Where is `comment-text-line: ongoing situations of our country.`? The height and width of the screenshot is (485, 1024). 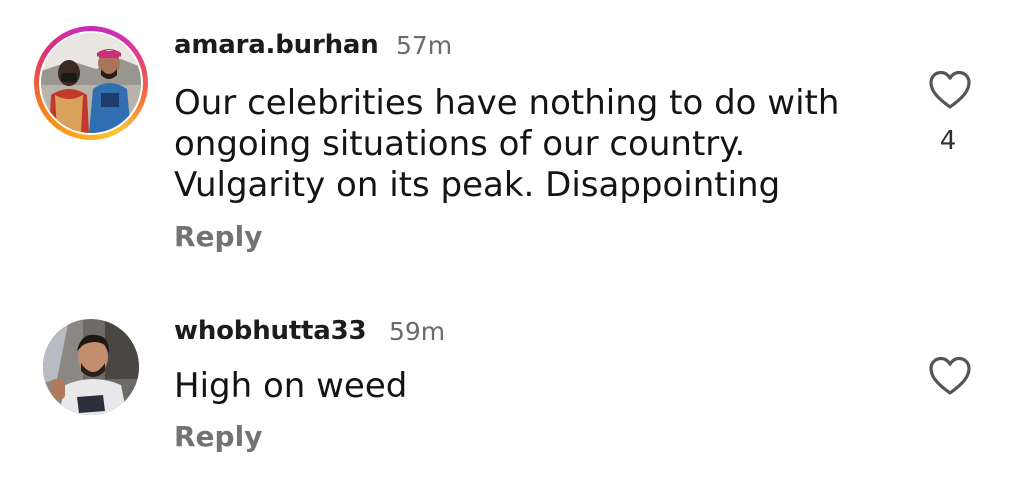 comment-text-line: ongoing situations of our country. is located at coordinates (460, 144).